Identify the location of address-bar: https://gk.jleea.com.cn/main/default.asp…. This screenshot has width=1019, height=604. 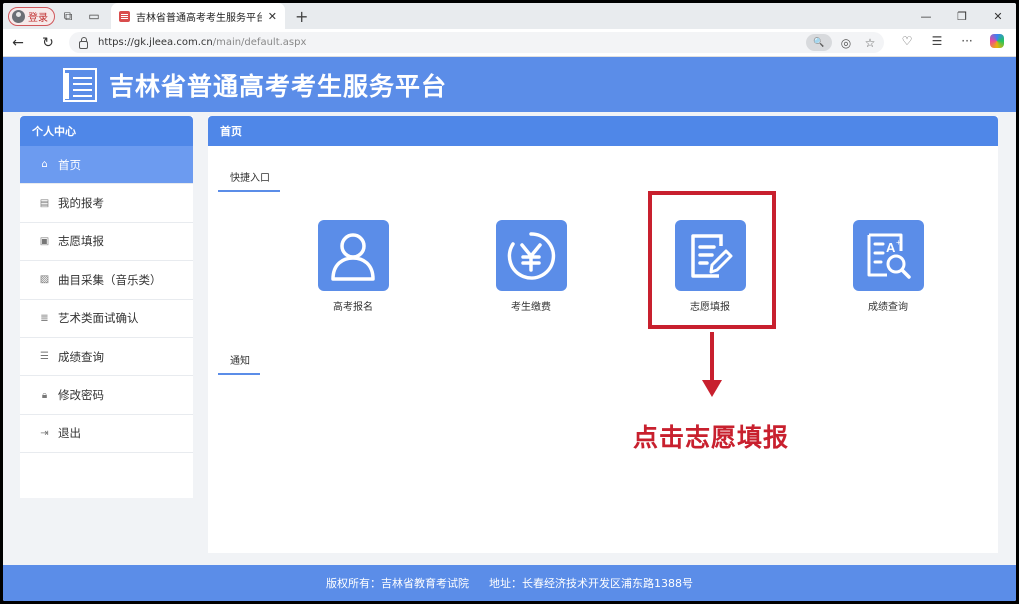
(476, 42).